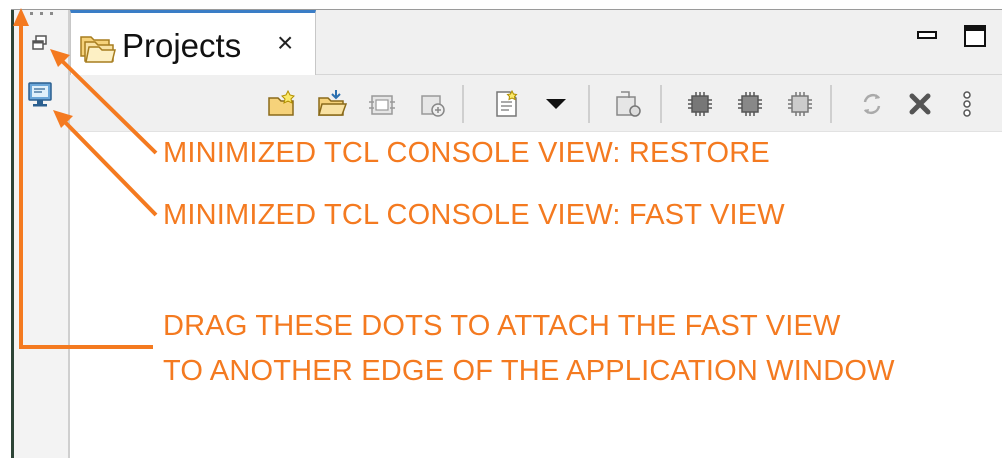 The image size is (1002, 458). What do you see at coordinates (382, 104) in the screenshot?
I see `import-project-icon` at bounding box center [382, 104].